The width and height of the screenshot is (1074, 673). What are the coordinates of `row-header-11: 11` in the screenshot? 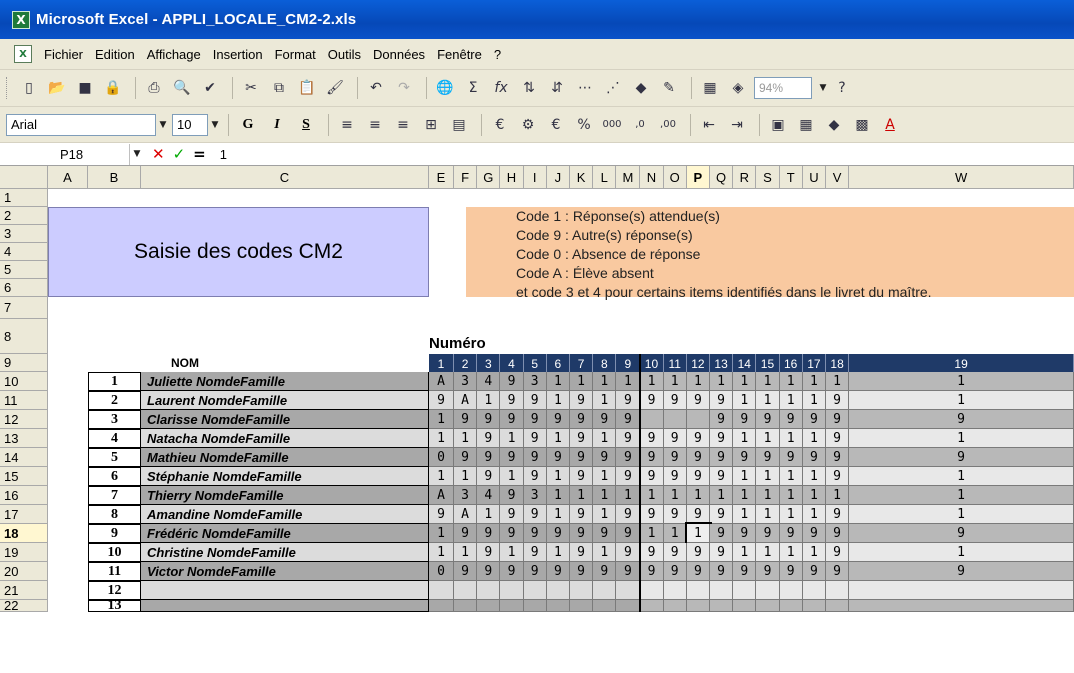 It's located at (24, 400).